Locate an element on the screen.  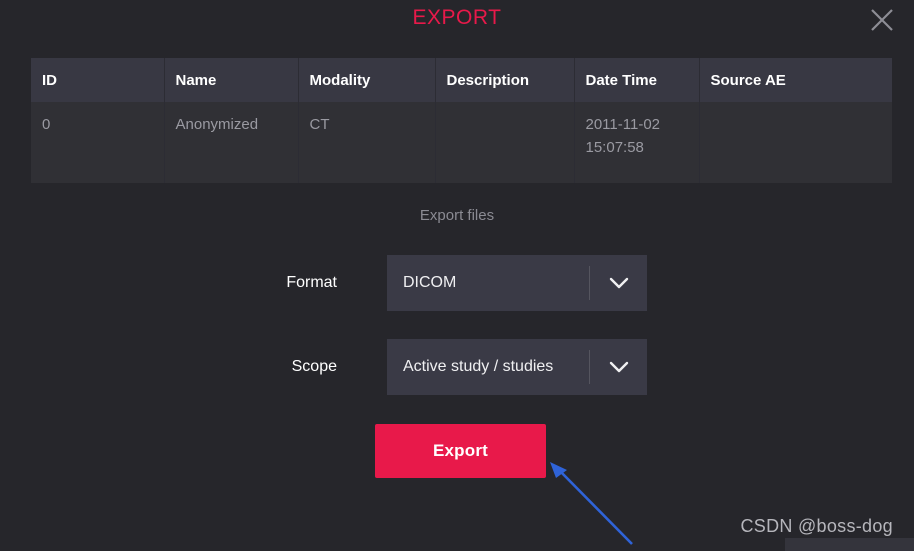
column-header-modality: Modality is located at coordinates (367, 80).